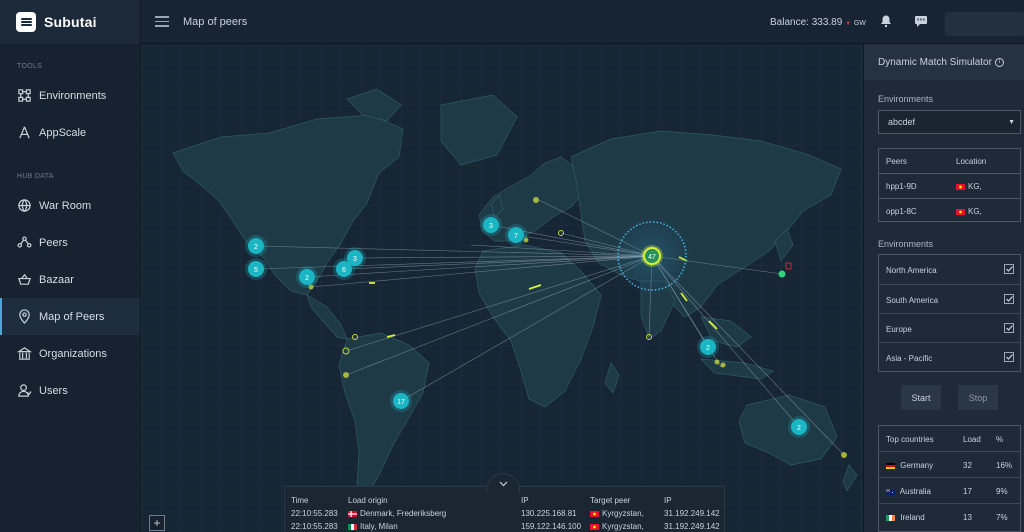  What do you see at coordinates (70, 132) in the screenshot?
I see `sidebar-item-appscale: AppScale` at bounding box center [70, 132].